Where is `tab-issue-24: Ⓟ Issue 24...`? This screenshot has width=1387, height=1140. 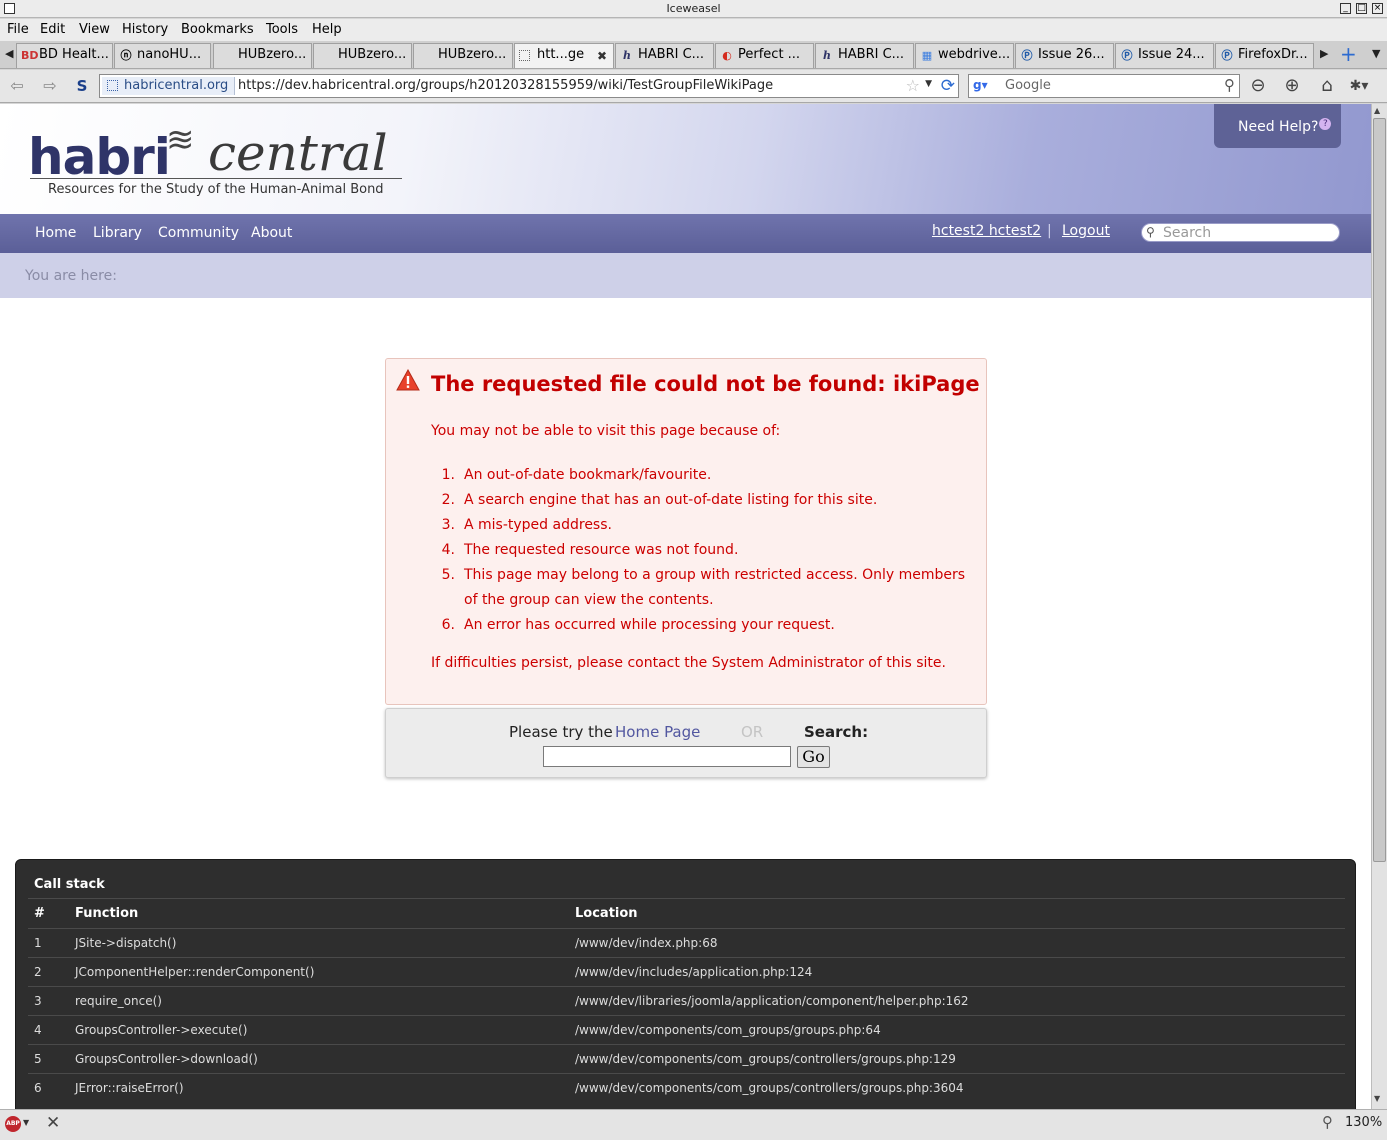
tab-issue-24: Ⓟ Issue 24... is located at coordinates (1164, 55).